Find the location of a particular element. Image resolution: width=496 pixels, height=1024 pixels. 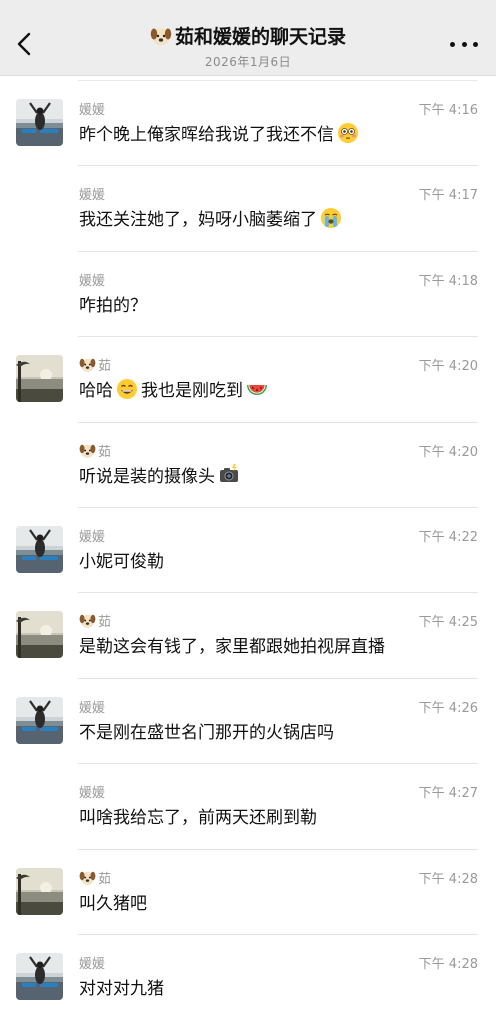

message-time: 下午 4:20 is located at coordinates (448, 367).